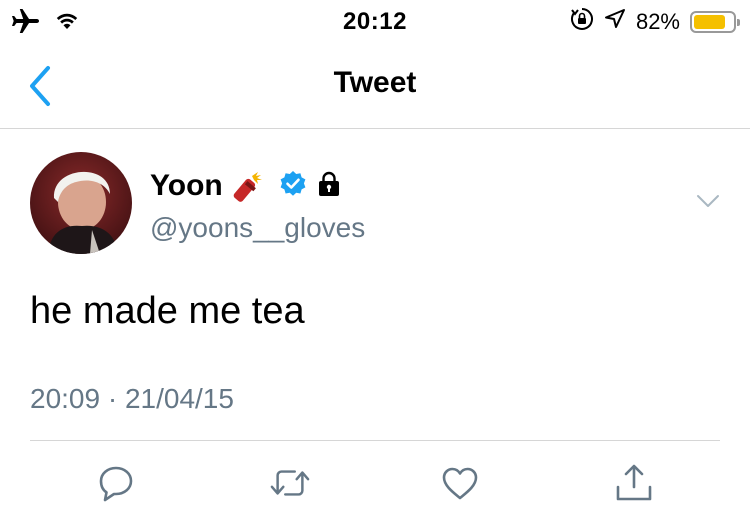  I want to click on retweet-button, so click(290, 483).